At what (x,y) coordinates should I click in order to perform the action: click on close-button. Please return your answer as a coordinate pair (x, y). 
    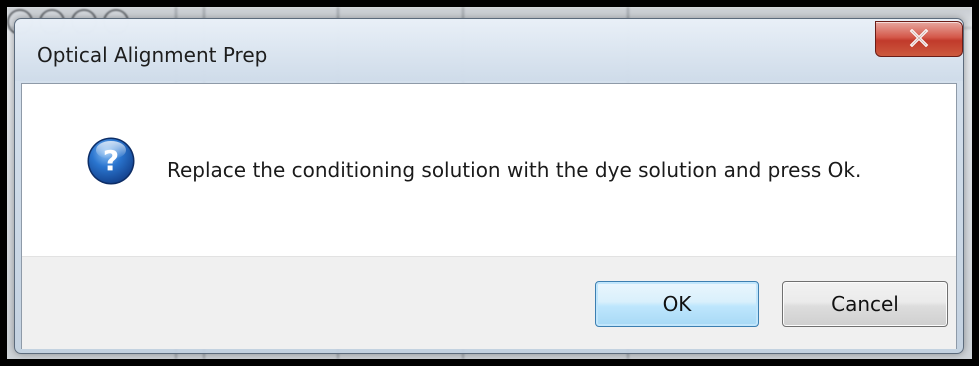
    Looking at the image, I should click on (919, 39).